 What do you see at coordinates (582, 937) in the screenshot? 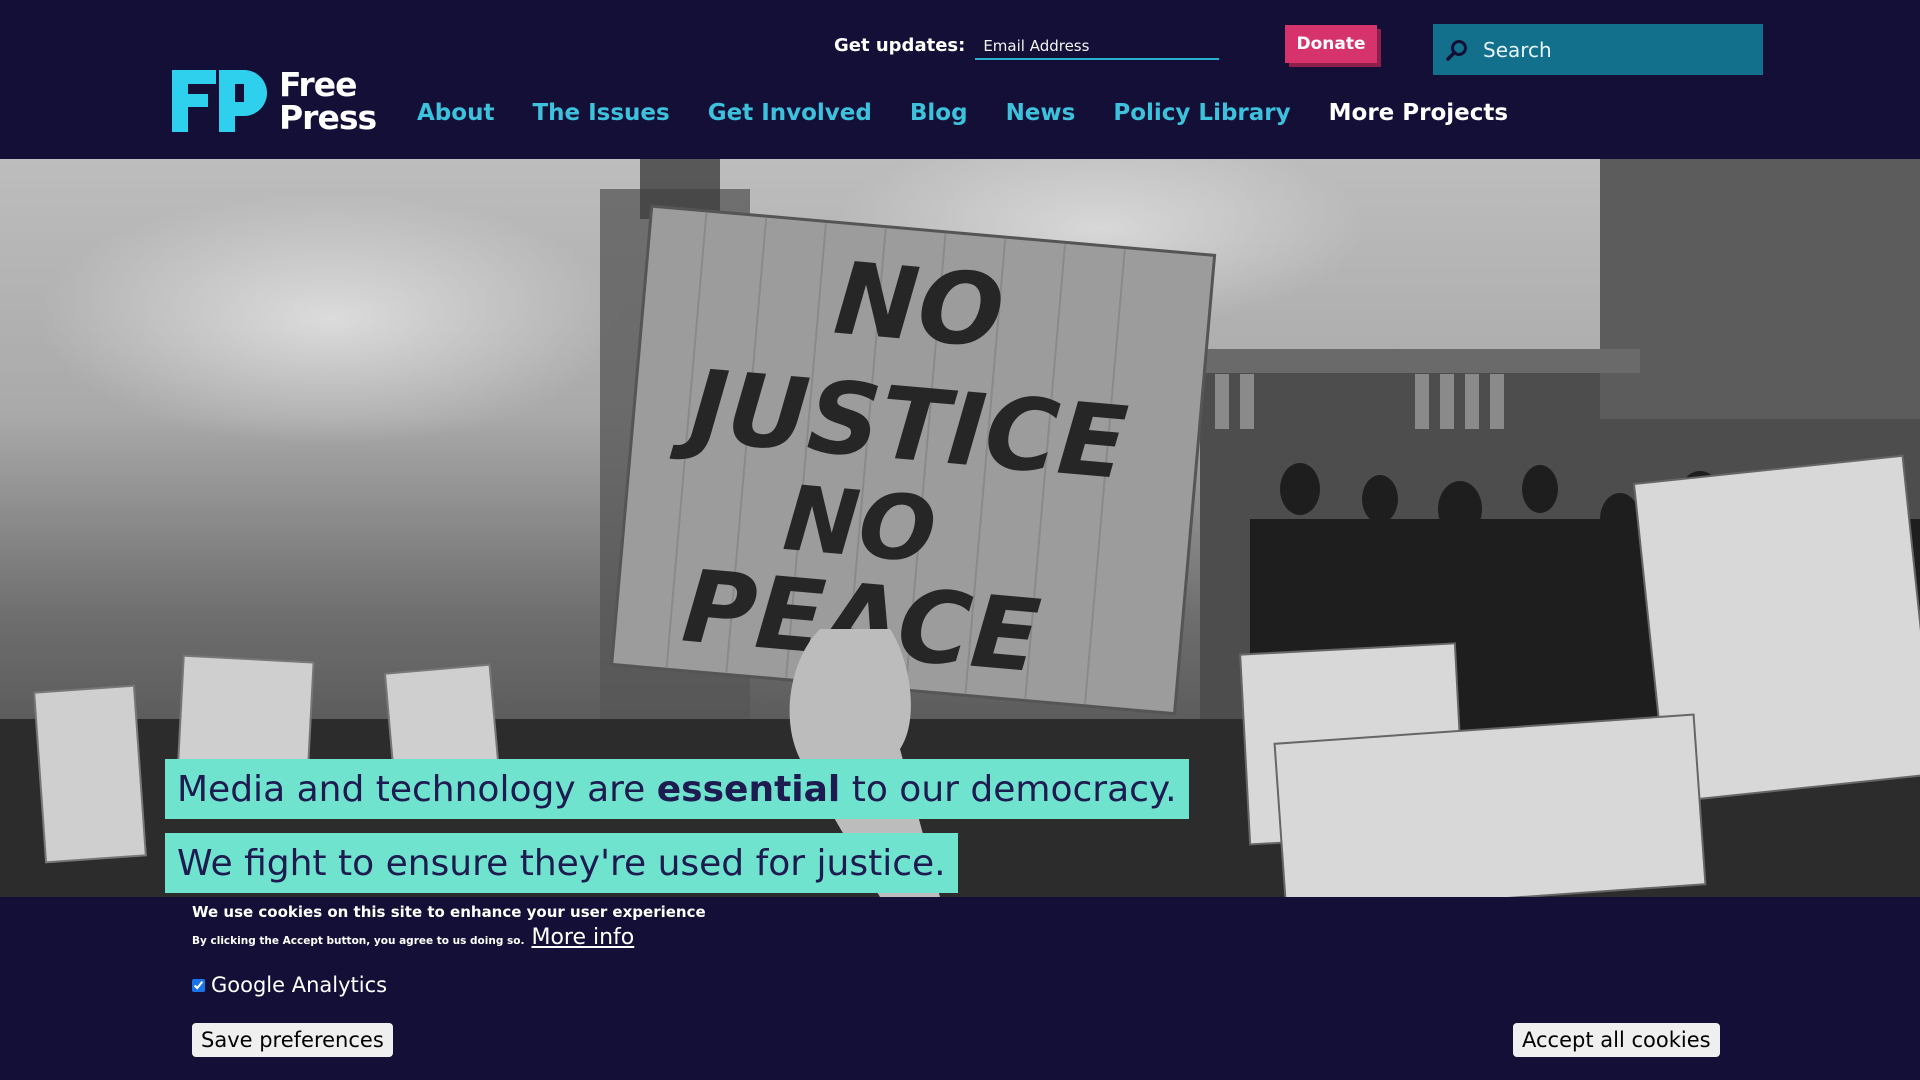
I see `more-info-link: More info` at bounding box center [582, 937].